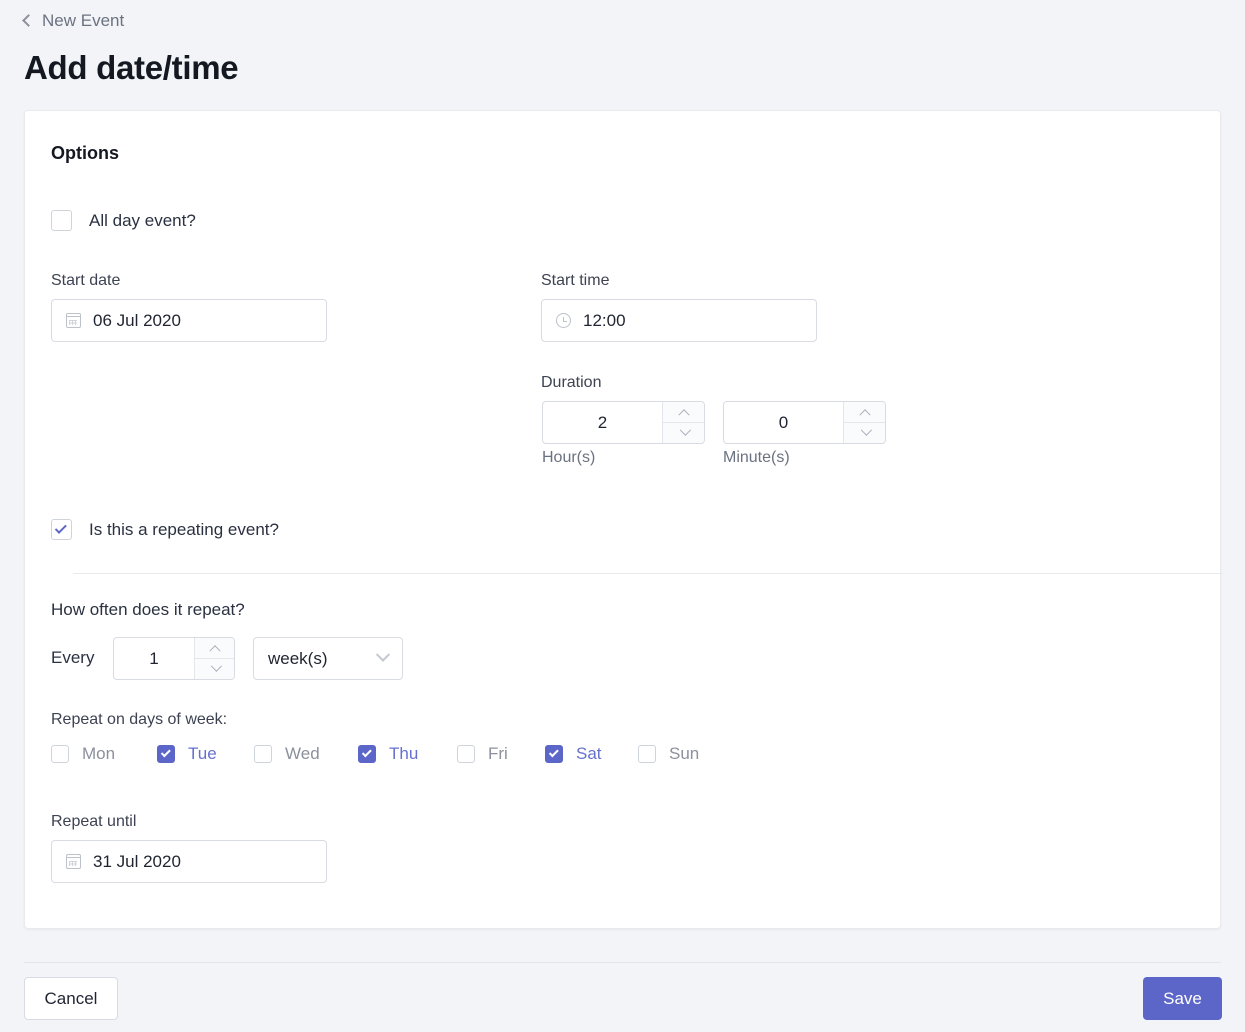 This screenshot has height=1032, width=1245. Describe the element at coordinates (71, 998) in the screenshot. I see `cancel-button: Cancel` at that location.